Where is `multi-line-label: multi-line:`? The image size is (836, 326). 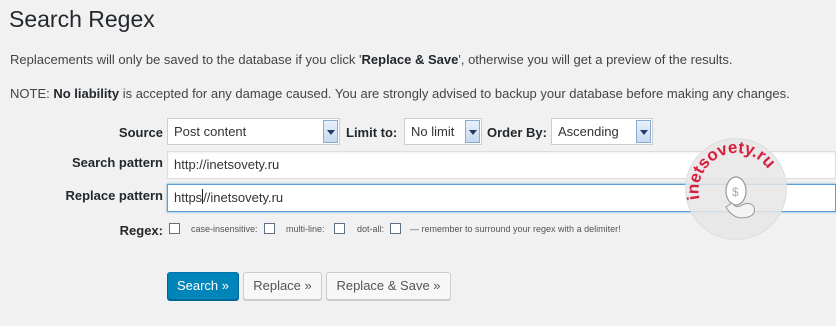
multi-line-label: multi-line: is located at coordinates (305, 229).